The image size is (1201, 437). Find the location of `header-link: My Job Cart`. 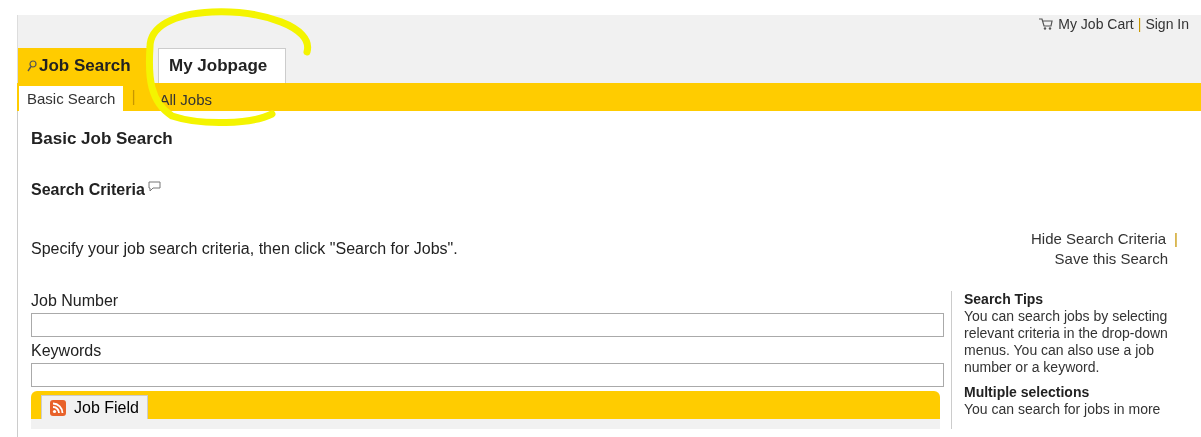

header-link: My Job Cart is located at coordinates (1086, 24).